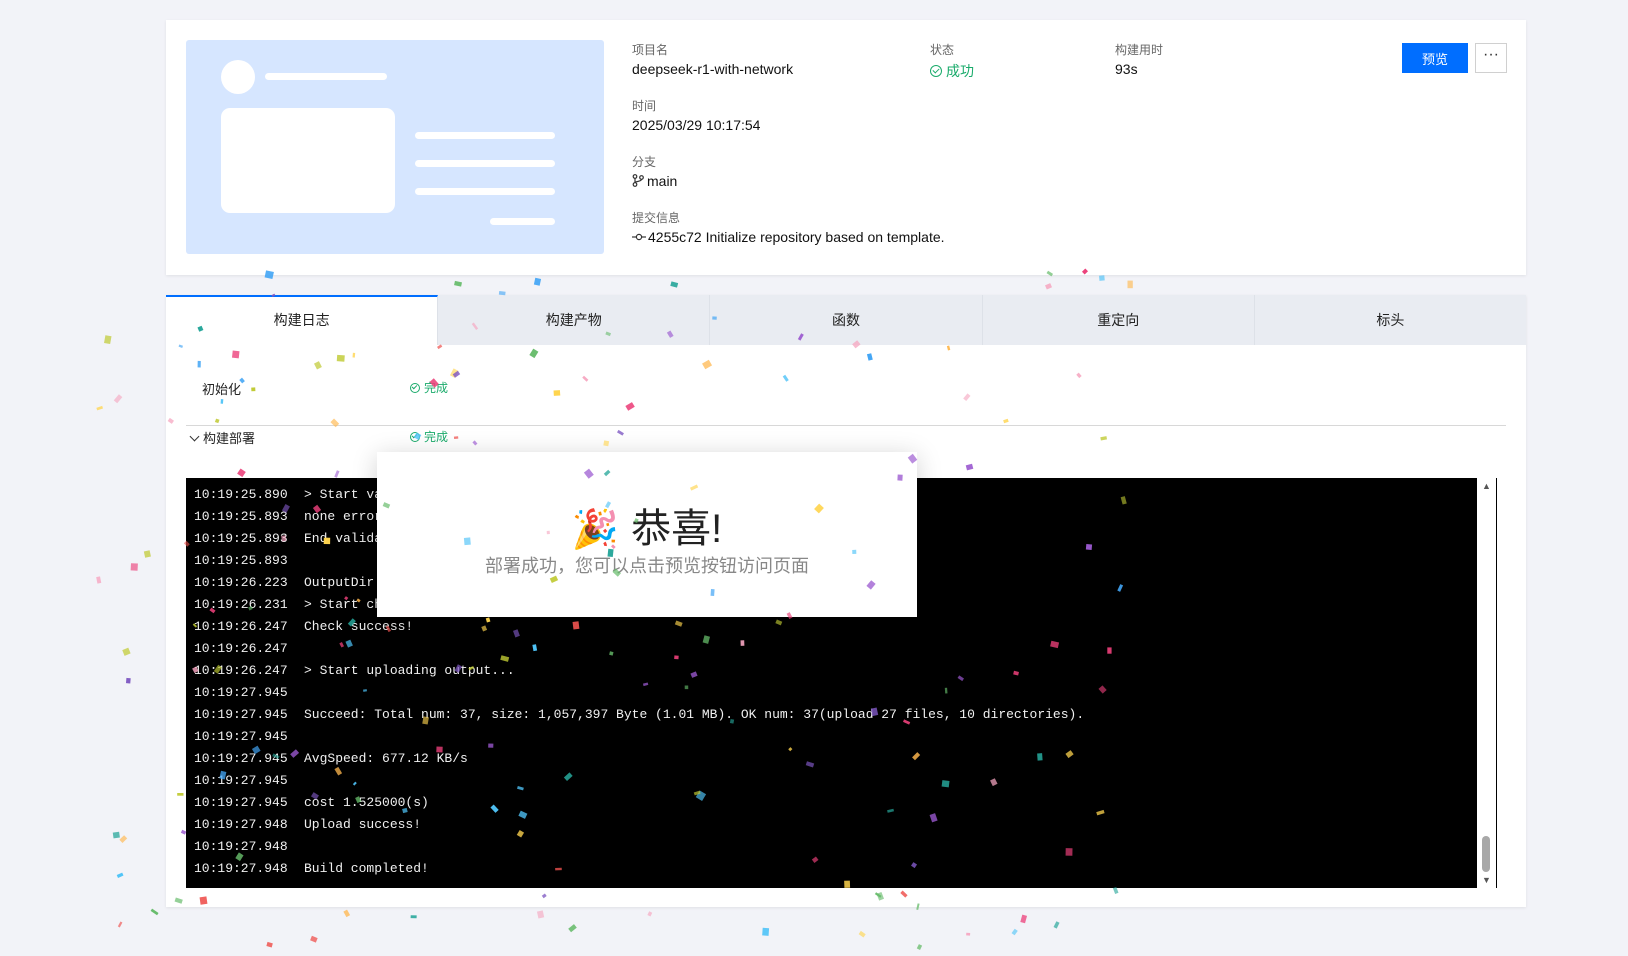  I want to click on tab-build-artifacts: 构建产物, so click(574, 320).